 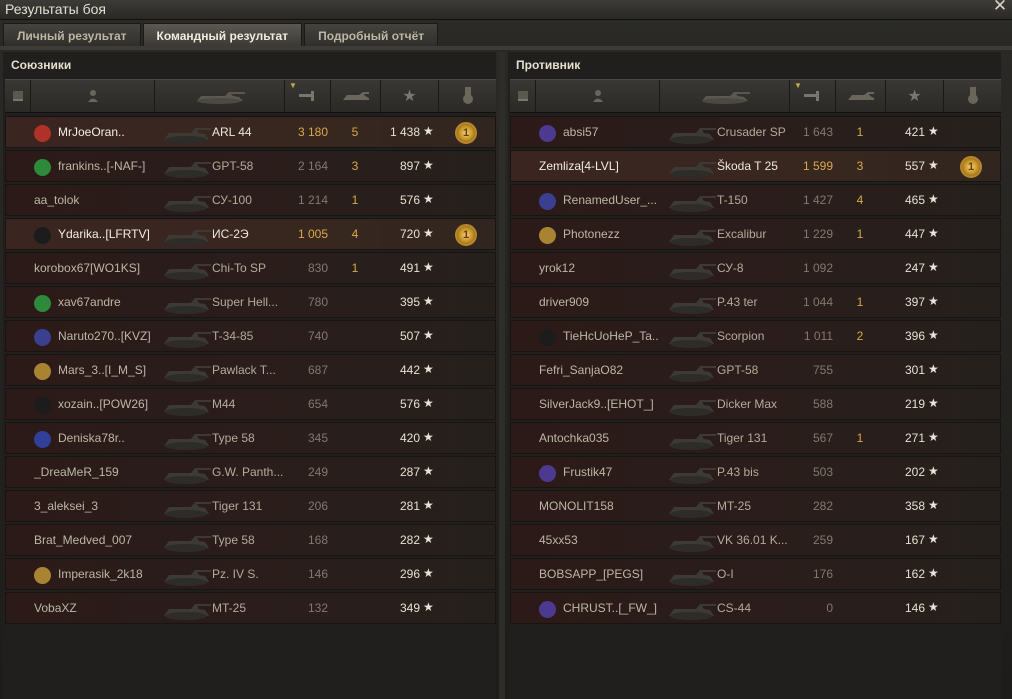 I want to click on player-row: RenamedUser_... T-150 1 427 4 465 ★, so click(x=755, y=200).